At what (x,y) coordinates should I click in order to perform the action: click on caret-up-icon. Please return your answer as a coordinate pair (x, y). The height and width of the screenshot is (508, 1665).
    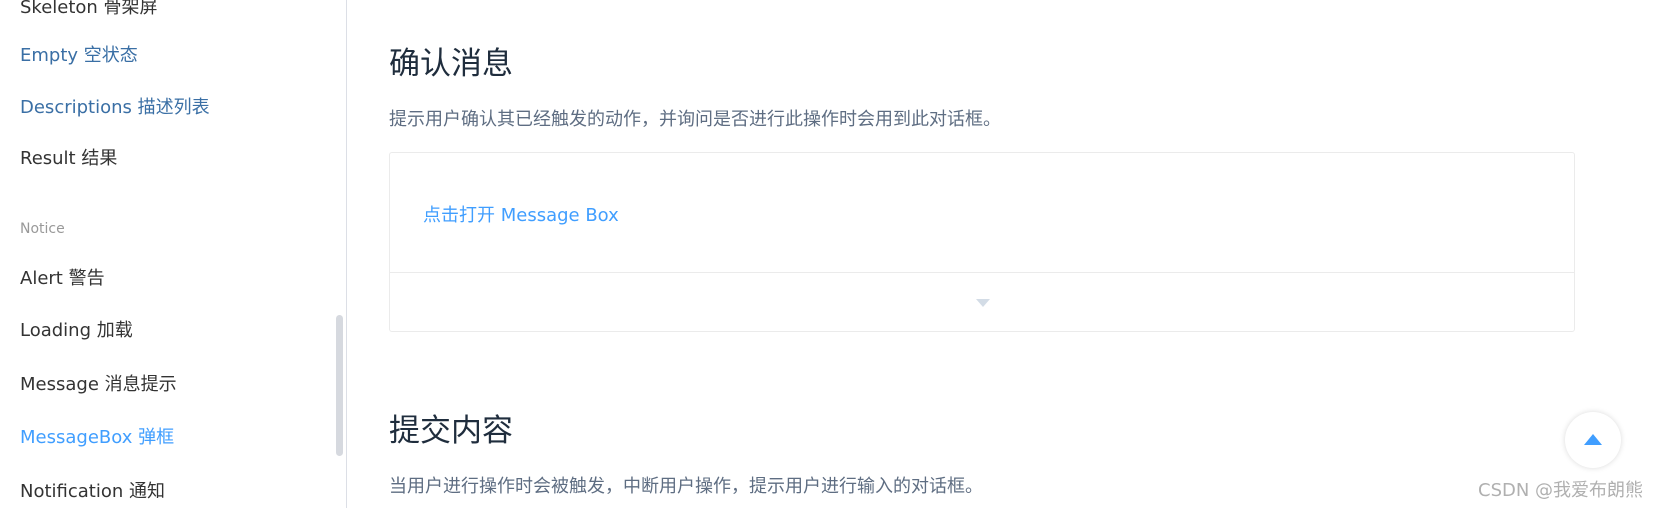
    Looking at the image, I should click on (1593, 439).